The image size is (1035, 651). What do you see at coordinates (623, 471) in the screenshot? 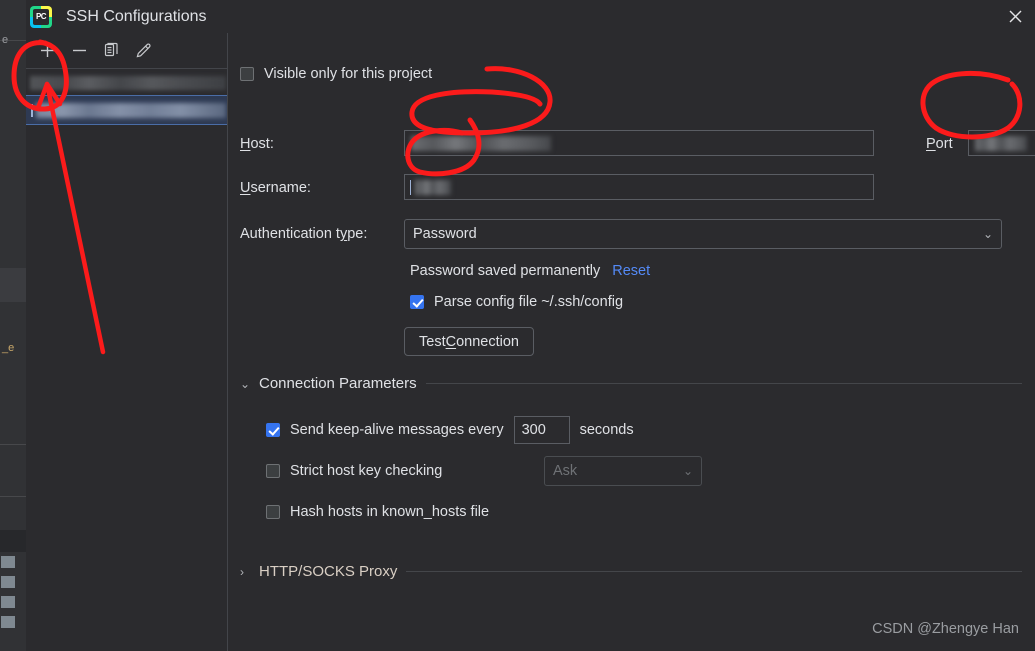
I see `strict-host-key-select: Ask ⌄` at bounding box center [623, 471].